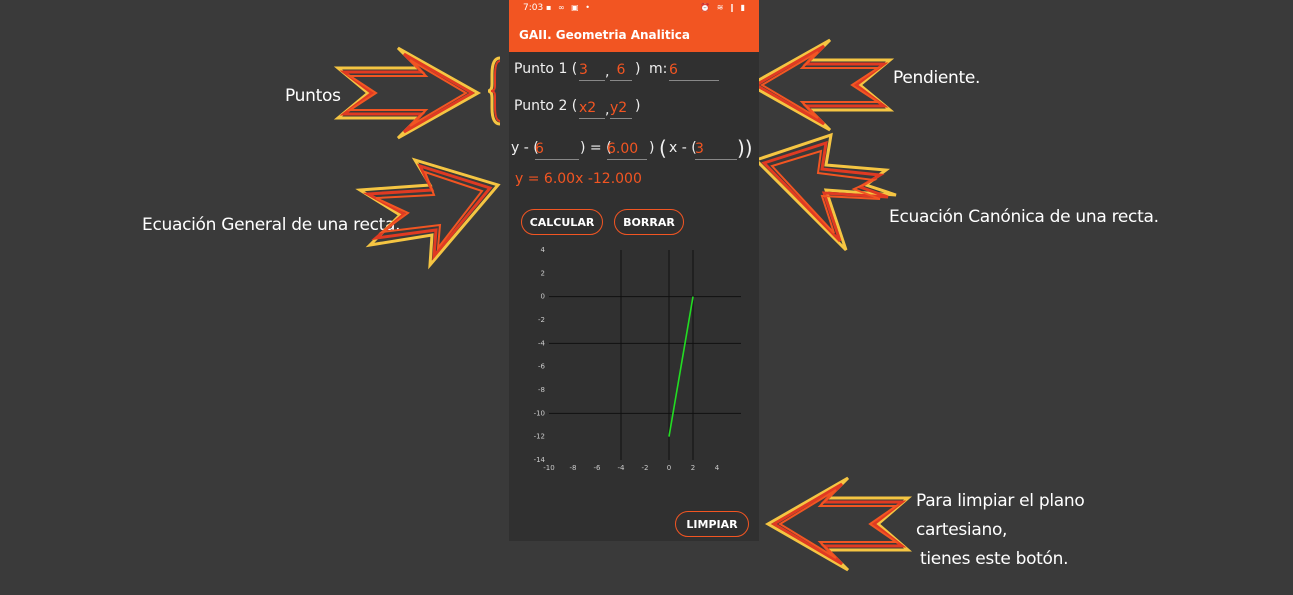 The width and height of the screenshot is (1293, 595). I want to click on y-tick-label: 4, so click(543, 250).